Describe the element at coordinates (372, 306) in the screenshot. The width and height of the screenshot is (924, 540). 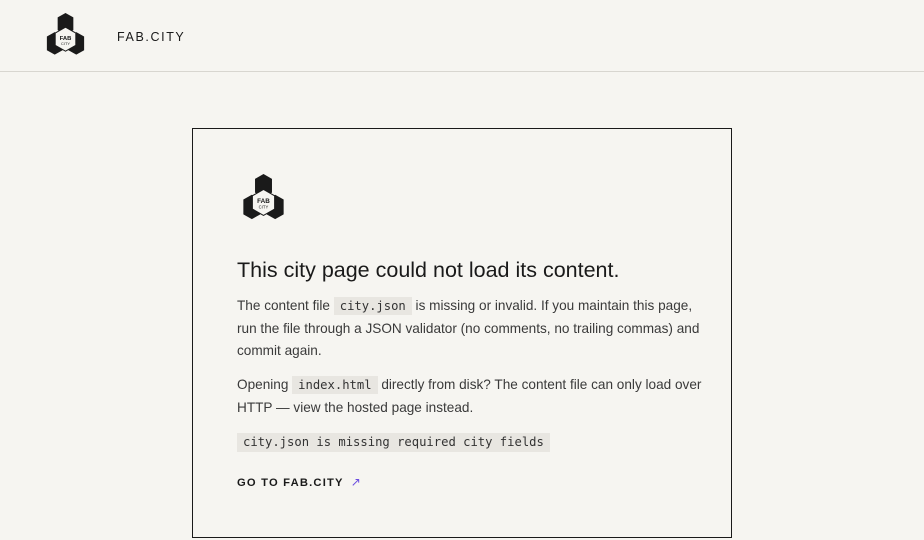
I see `inline-code-filename: city.json` at that location.